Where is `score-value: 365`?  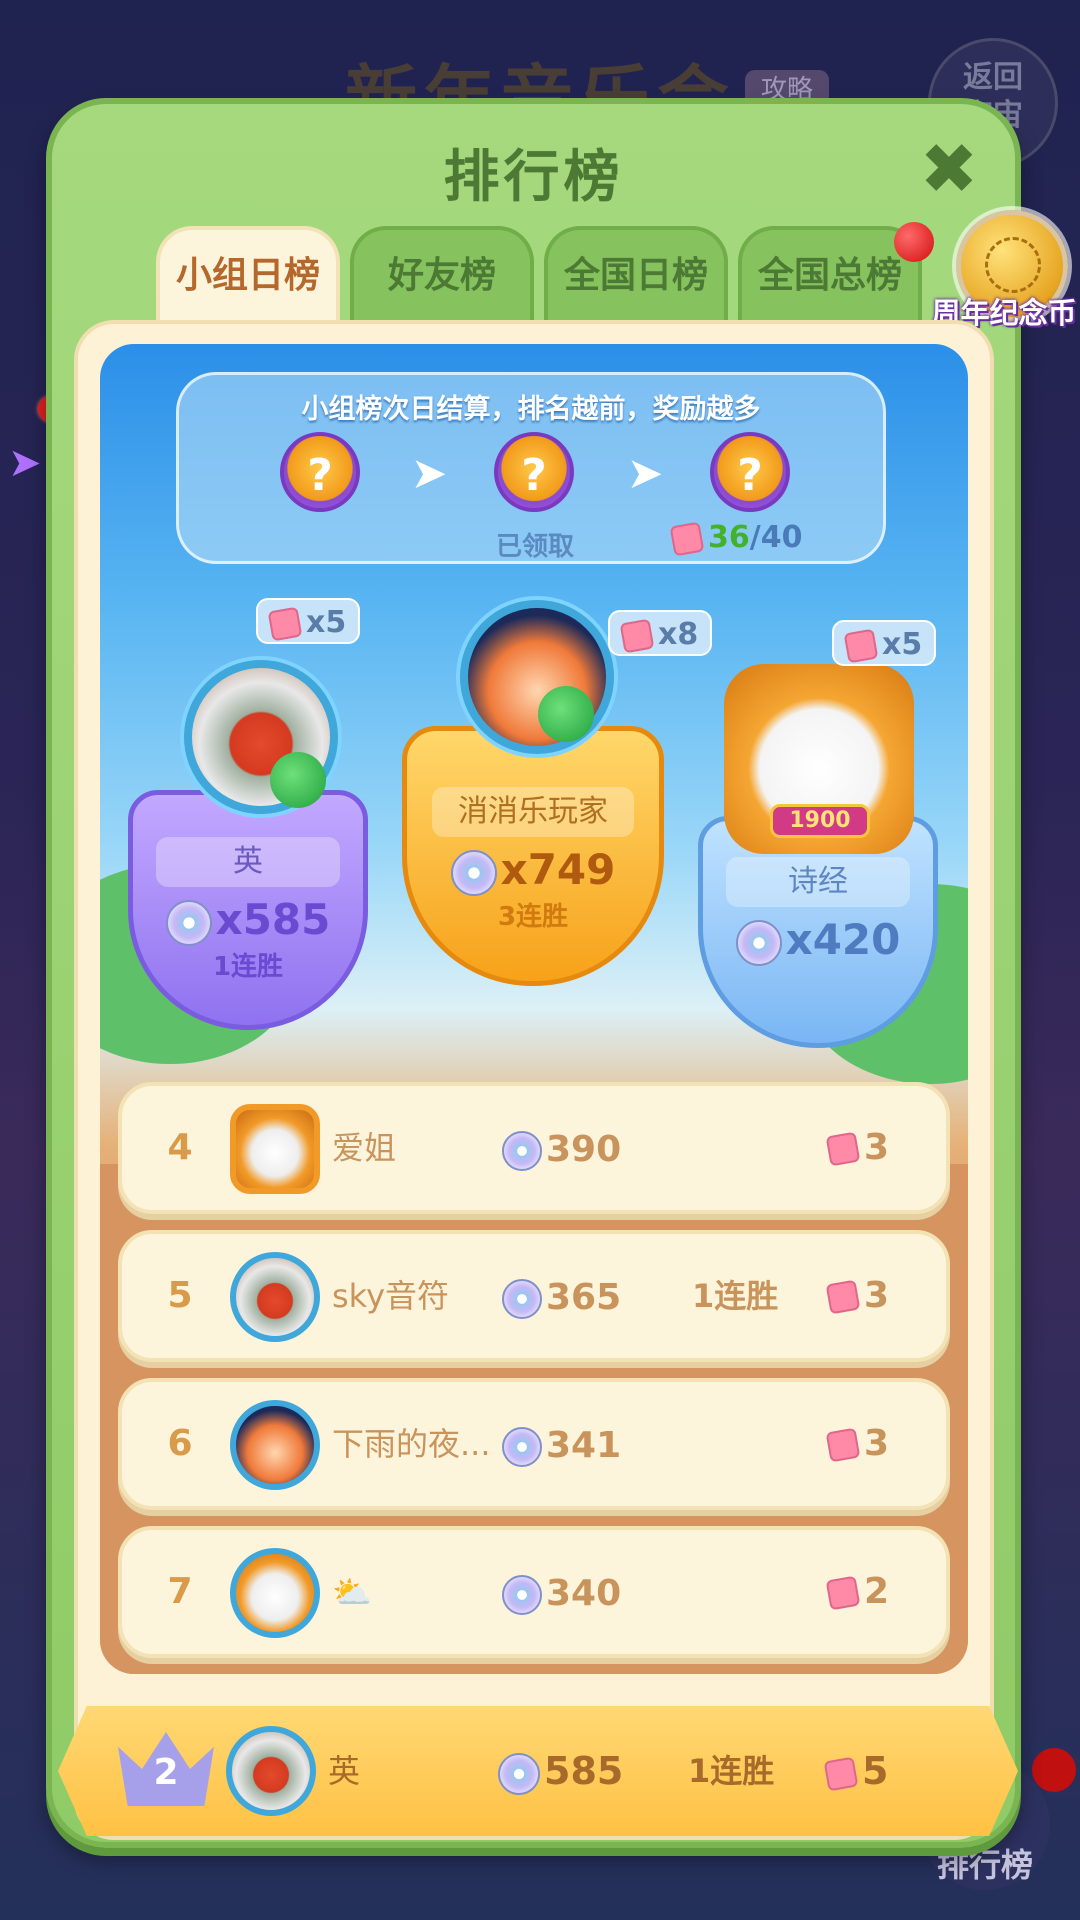
score-value: 365 is located at coordinates (584, 1297).